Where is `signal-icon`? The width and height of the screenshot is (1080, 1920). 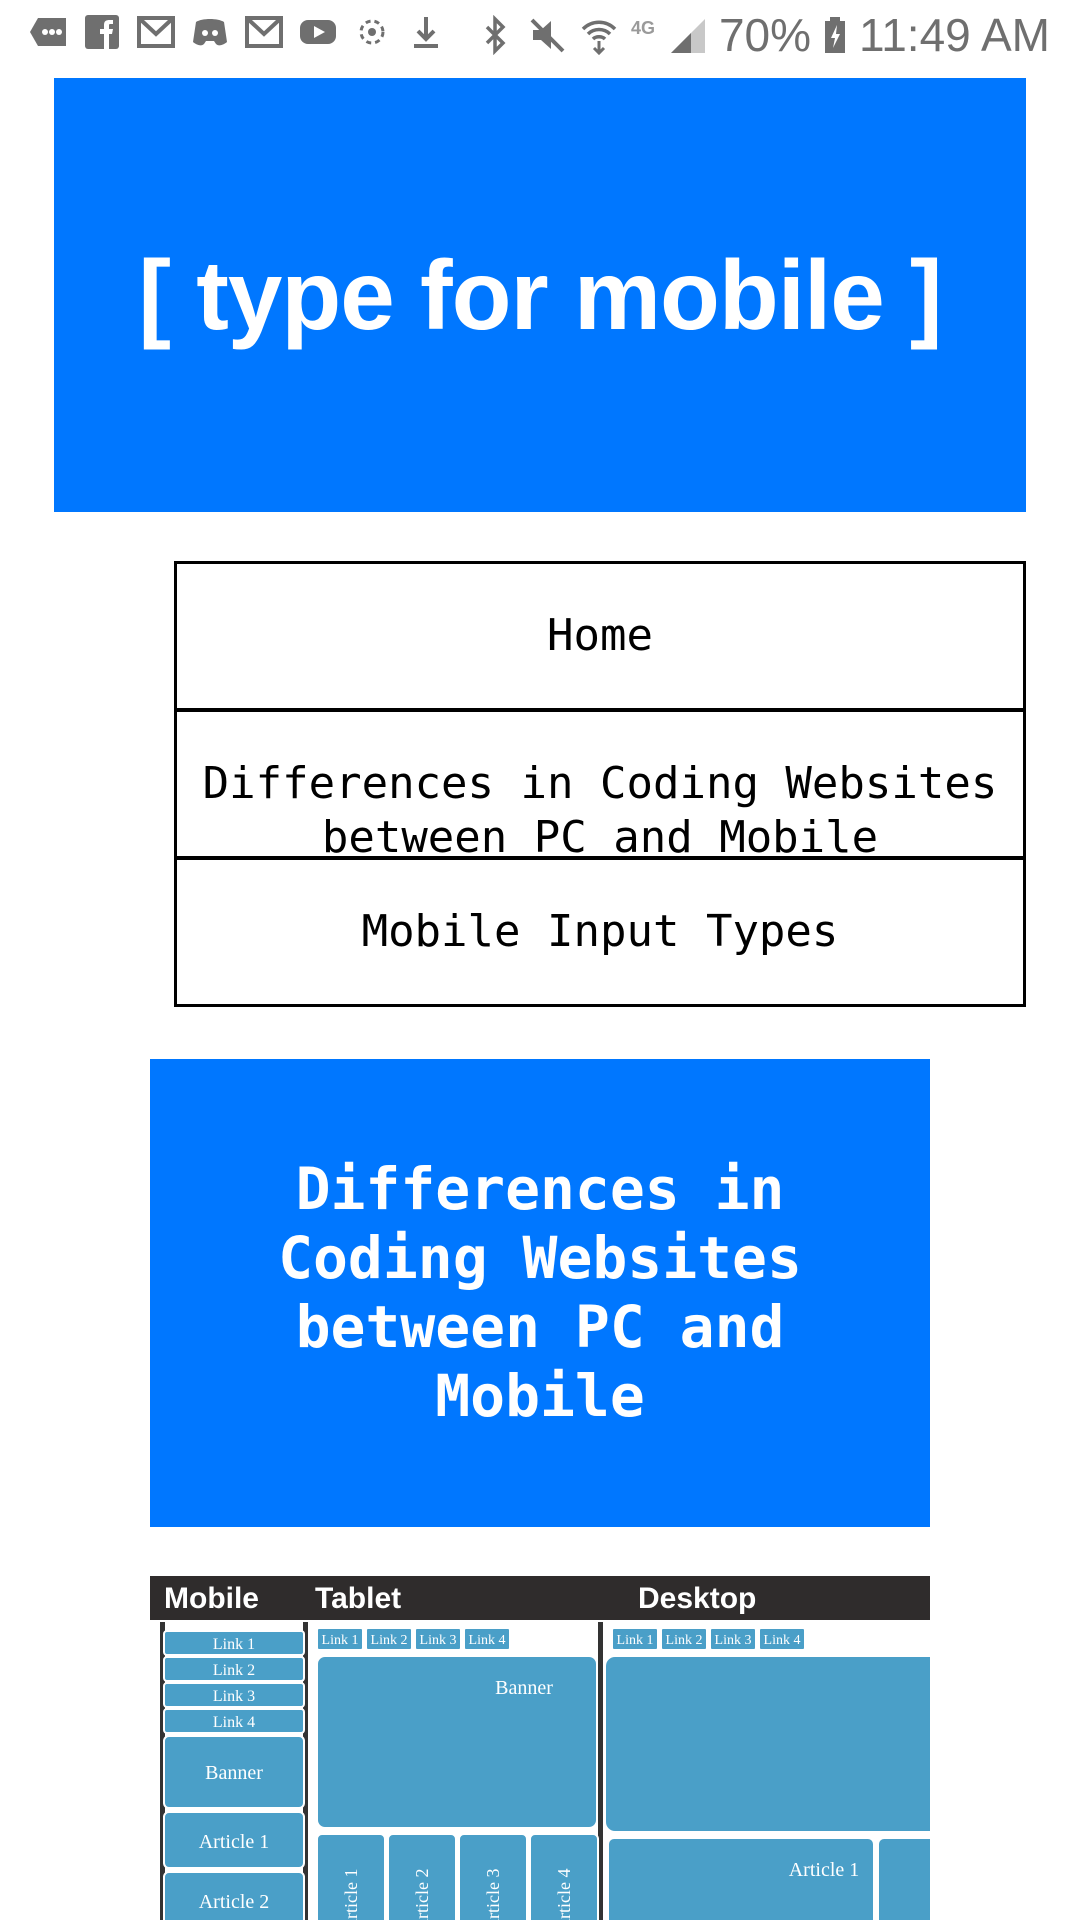 signal-icon is located at coordinates (687, 35).